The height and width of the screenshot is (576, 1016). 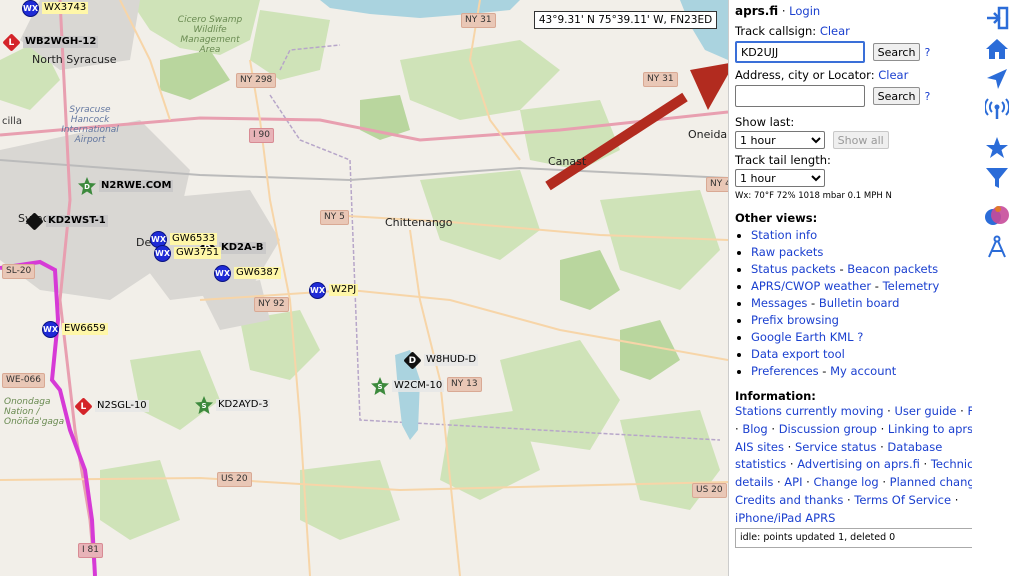 What do you see at coordinates (893, 75) in the screenshot?
I see `address-clear-link: Clear` at bounding box center [893, 75].